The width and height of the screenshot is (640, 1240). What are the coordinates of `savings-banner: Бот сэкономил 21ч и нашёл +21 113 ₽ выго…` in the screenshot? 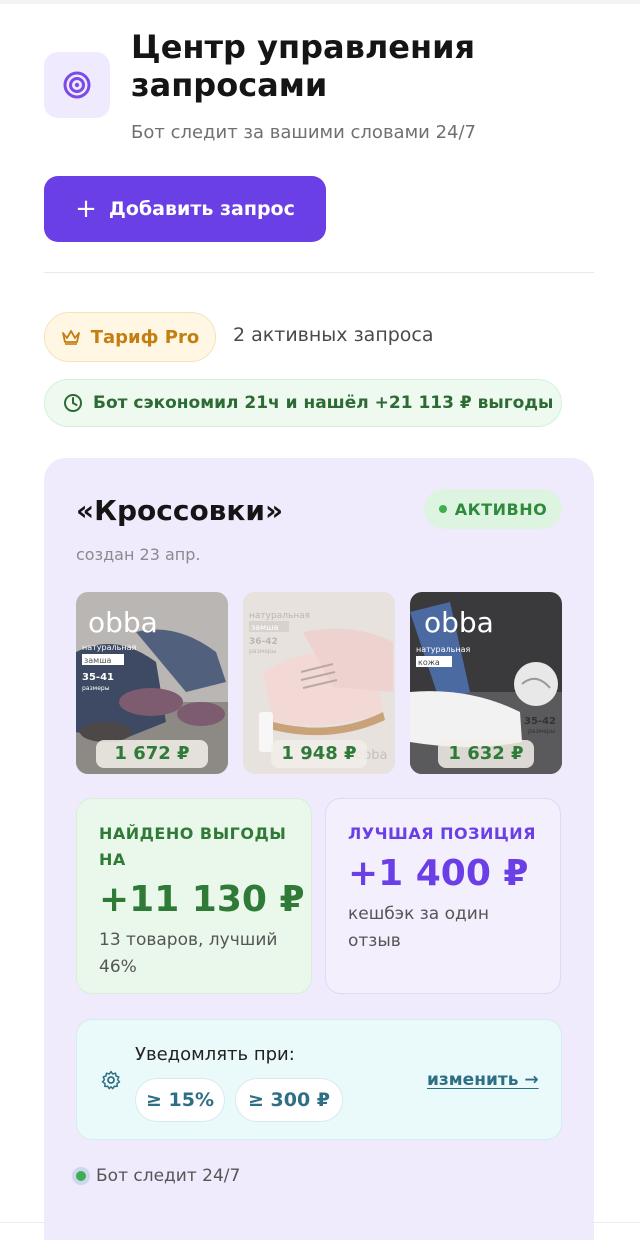 It's located at (303, 403).